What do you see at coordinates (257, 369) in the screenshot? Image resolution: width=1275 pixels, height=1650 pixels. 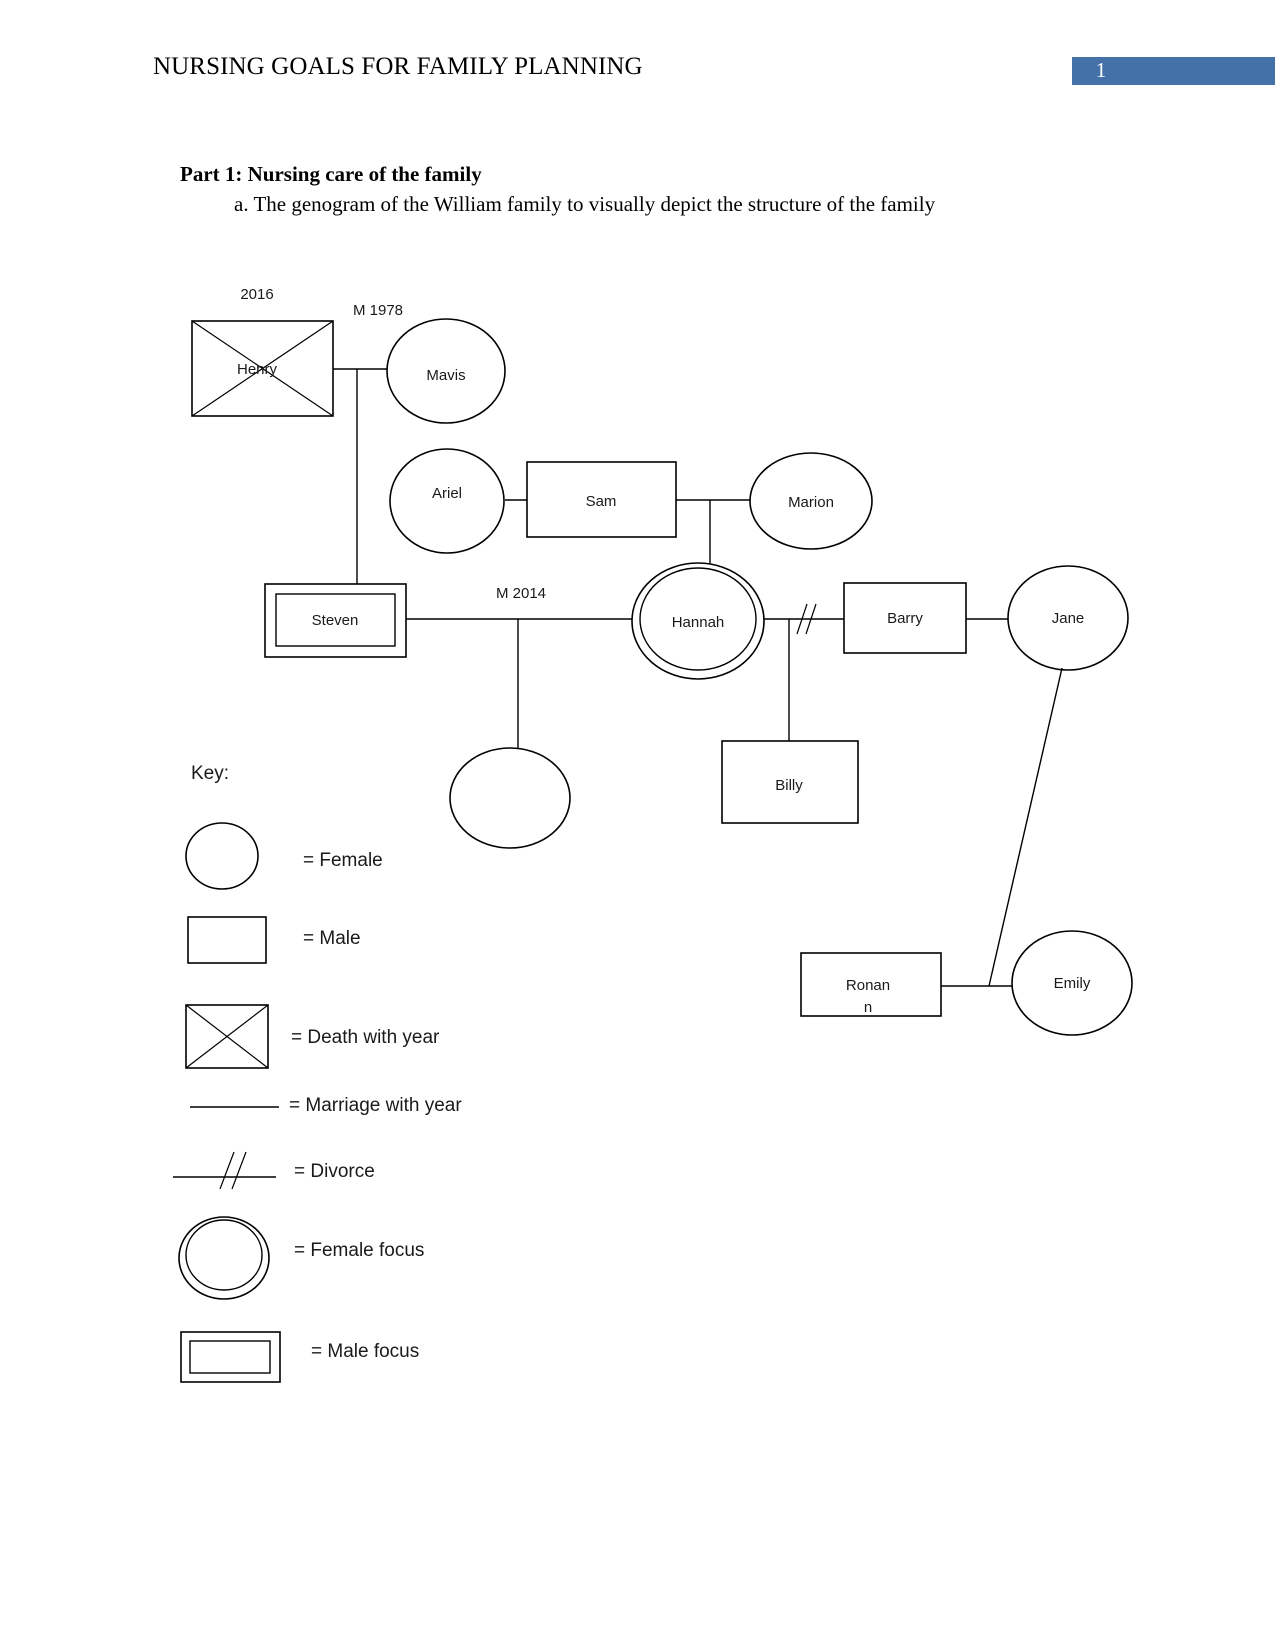 I see `person-henry-label: Henry` at bounding box center [257, 369].